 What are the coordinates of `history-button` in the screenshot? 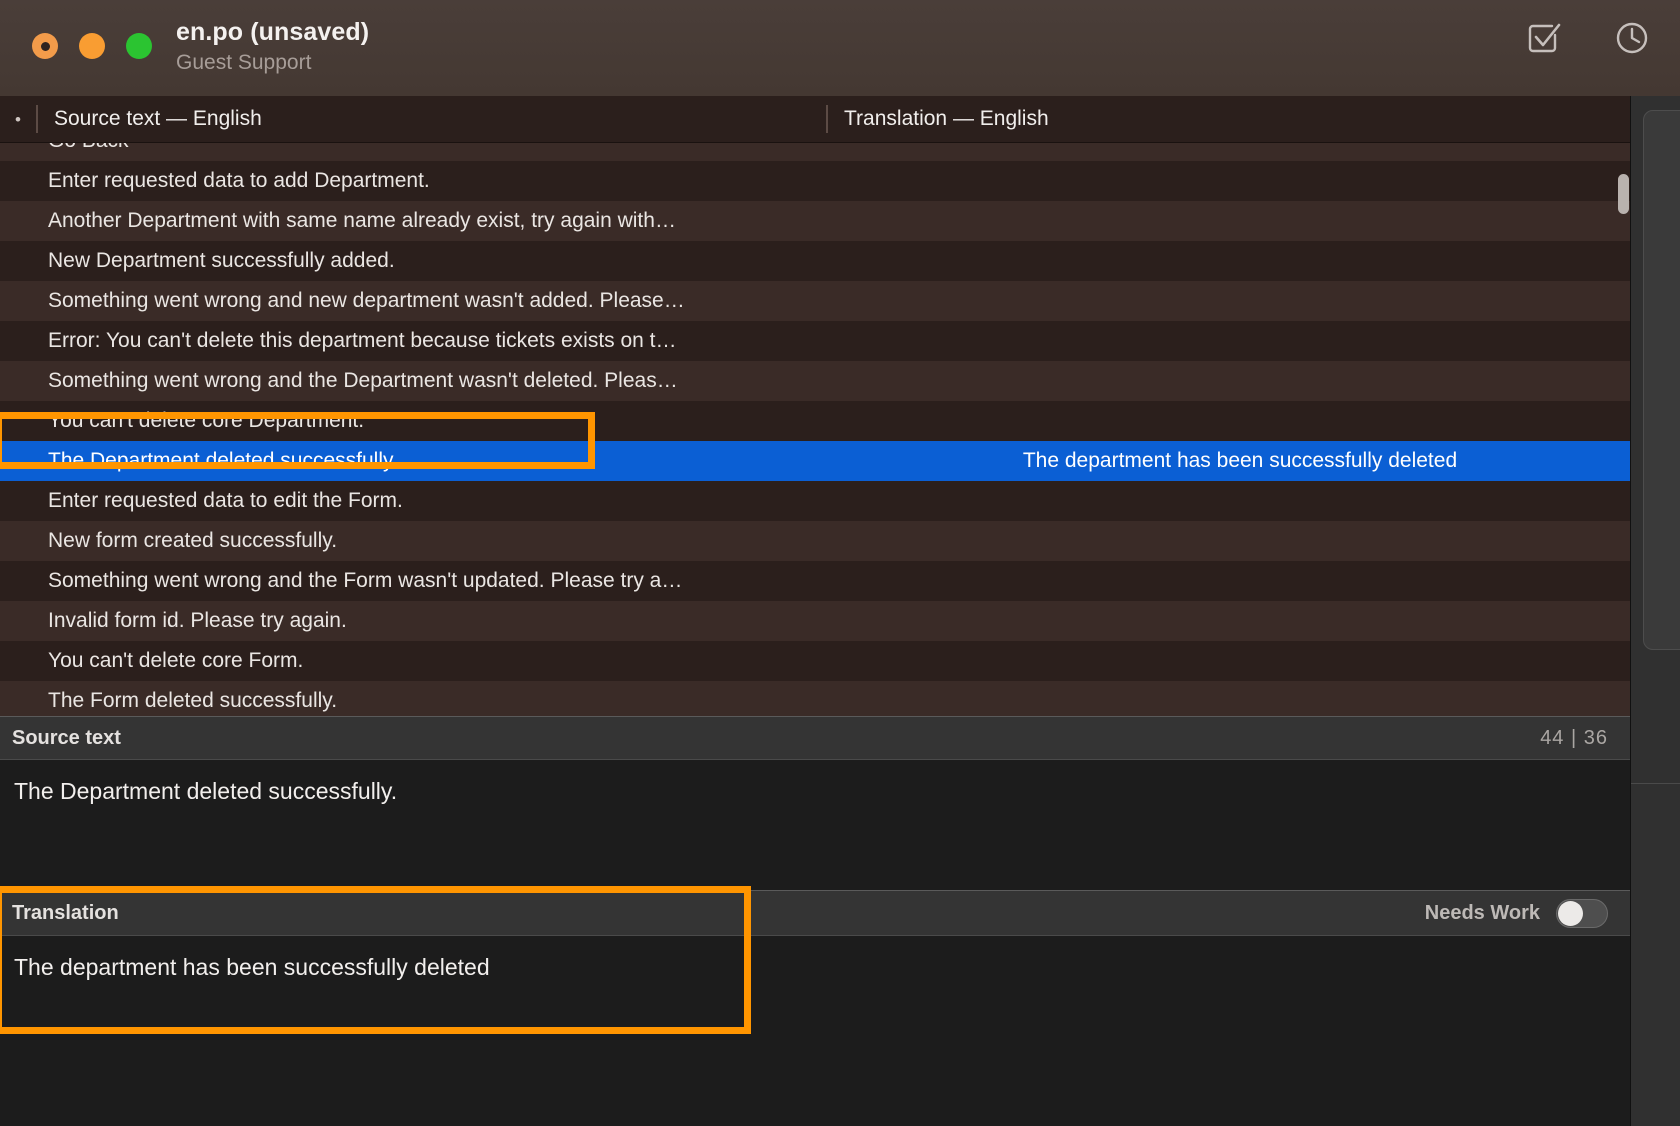 It's located at (1632, 40).